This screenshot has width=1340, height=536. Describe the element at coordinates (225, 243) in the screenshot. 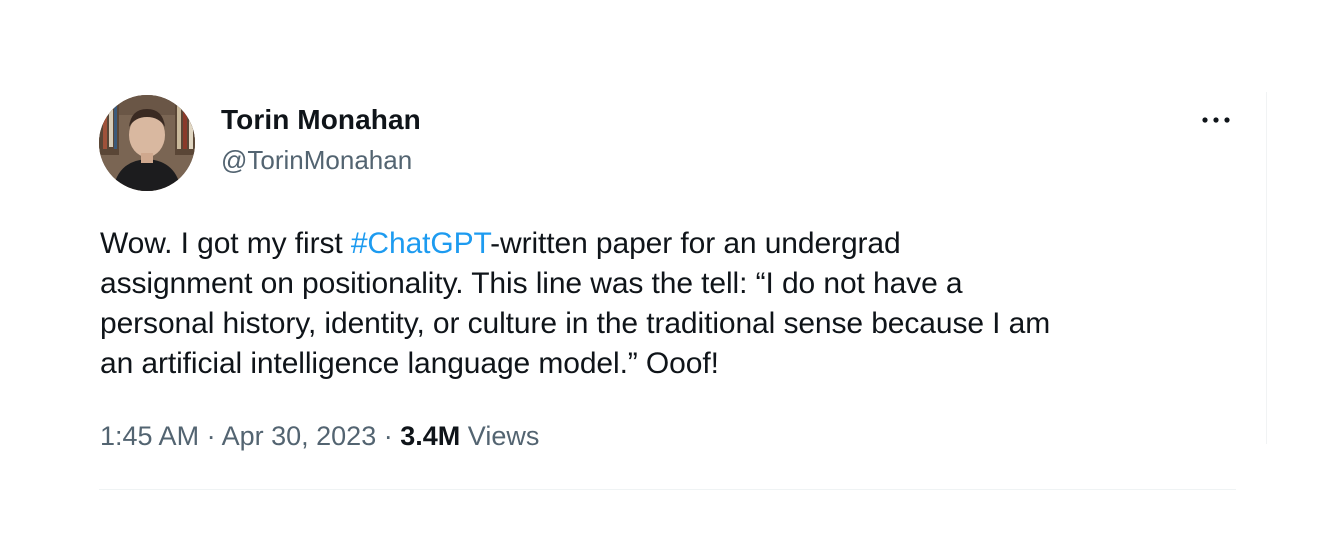

I see `tweet-text-segment: Wow. I got my first` at that location.